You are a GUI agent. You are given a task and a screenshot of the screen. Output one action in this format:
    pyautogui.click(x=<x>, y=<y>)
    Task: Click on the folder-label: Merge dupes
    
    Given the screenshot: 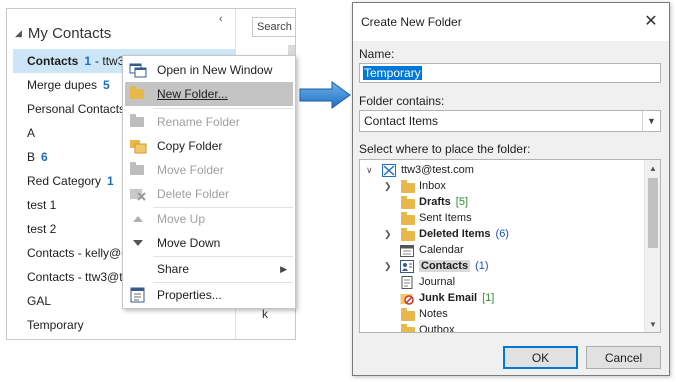 What is the action you would take?
    pyautogui.click(x=62, y=85)
    